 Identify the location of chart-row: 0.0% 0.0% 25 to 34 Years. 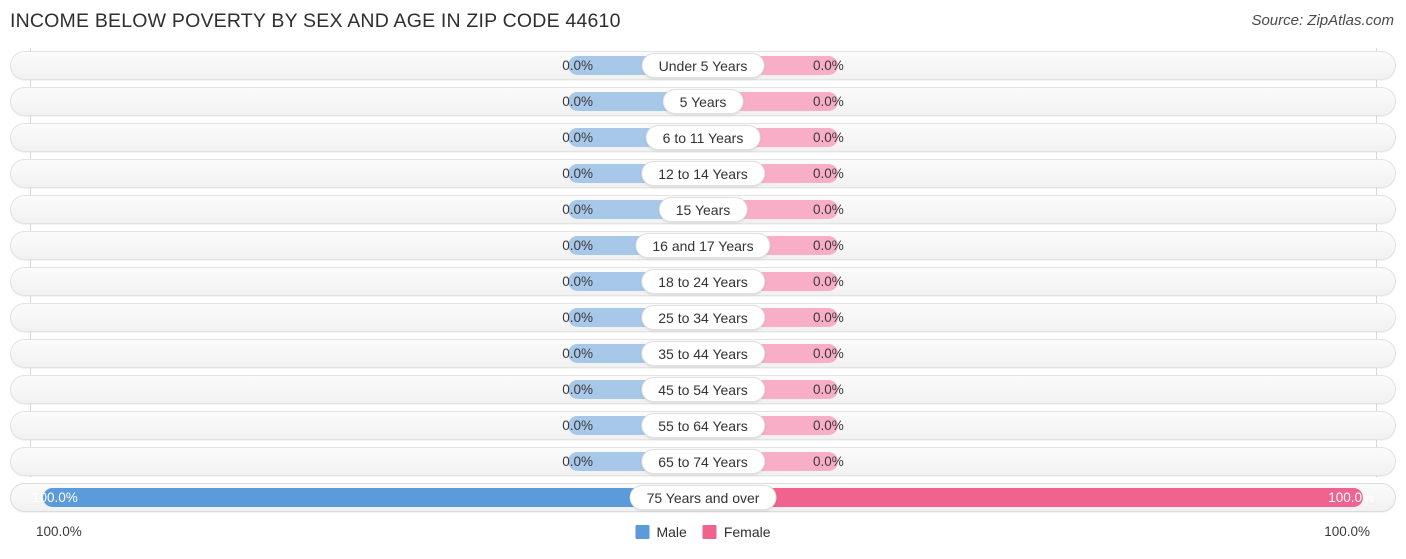
(703, 317).